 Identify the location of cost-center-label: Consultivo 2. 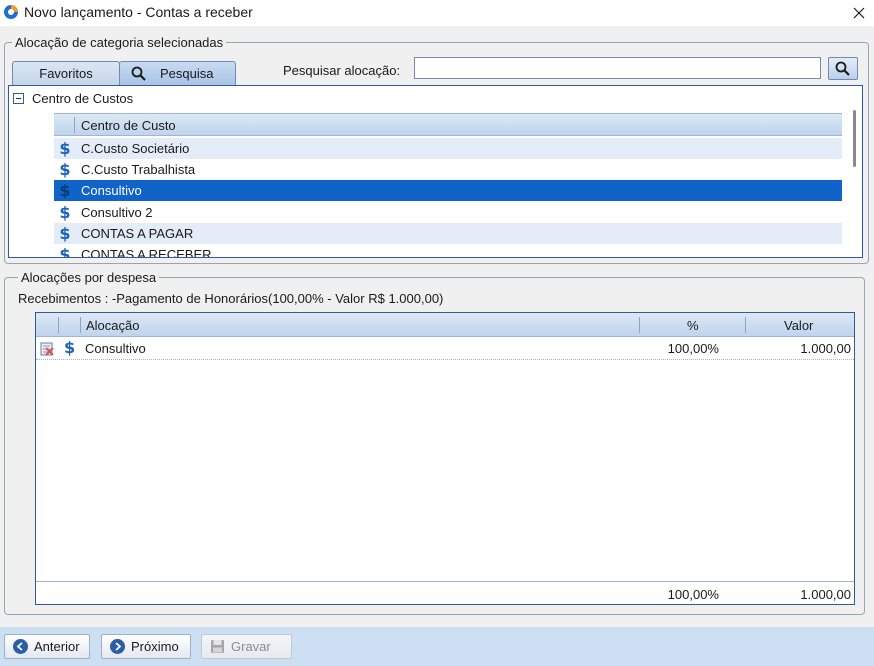
(117, 212).